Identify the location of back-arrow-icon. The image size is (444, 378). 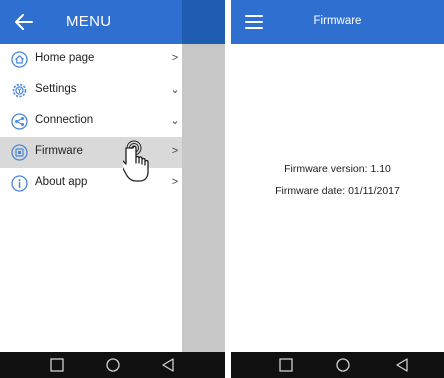
(24, 22).